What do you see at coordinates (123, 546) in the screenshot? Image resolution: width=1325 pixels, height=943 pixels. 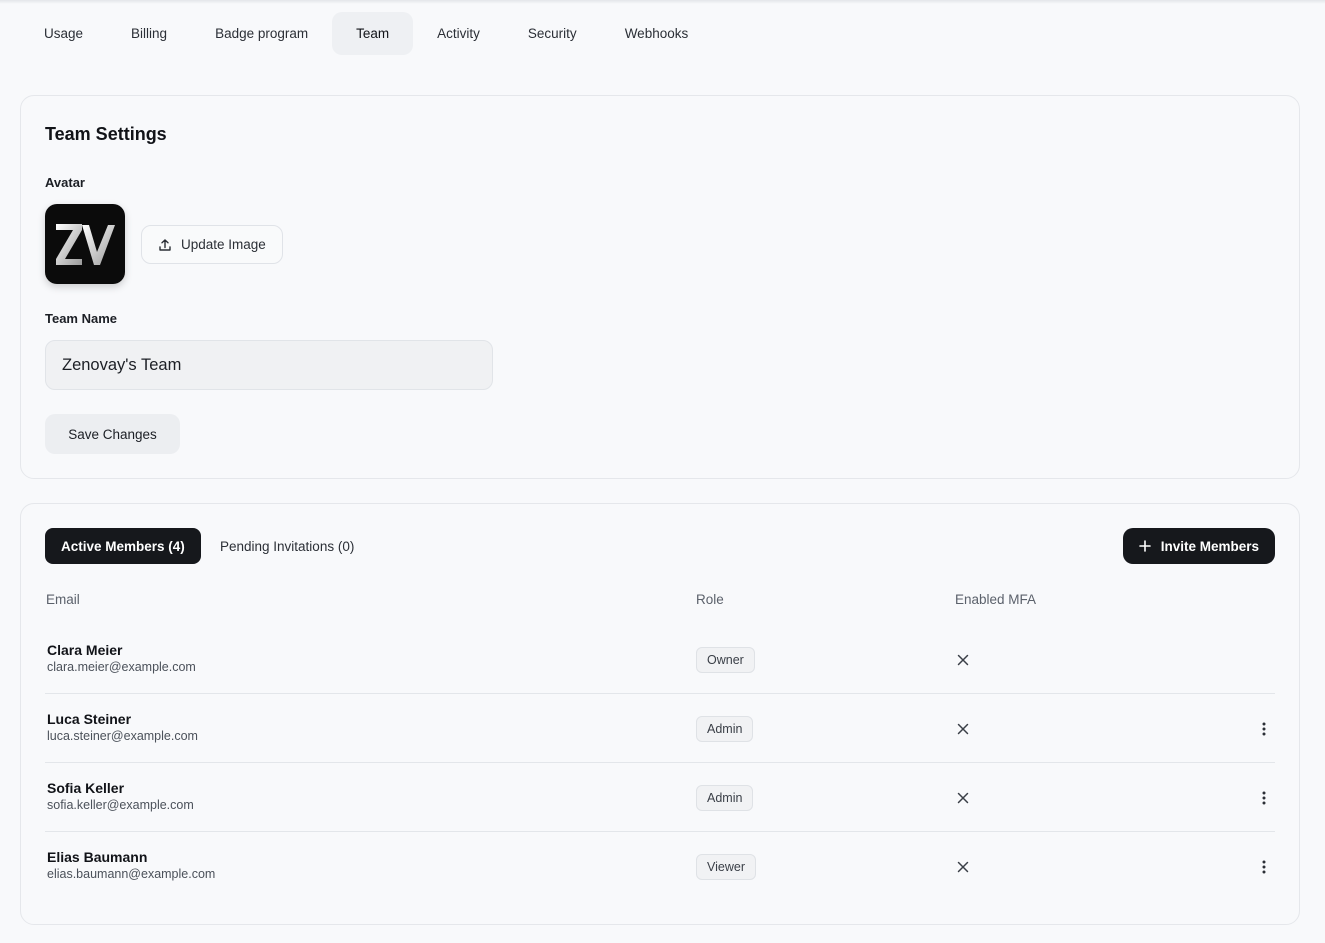 I see `tab-active-members: Active Members (4)` at bounding box center [123, 546].